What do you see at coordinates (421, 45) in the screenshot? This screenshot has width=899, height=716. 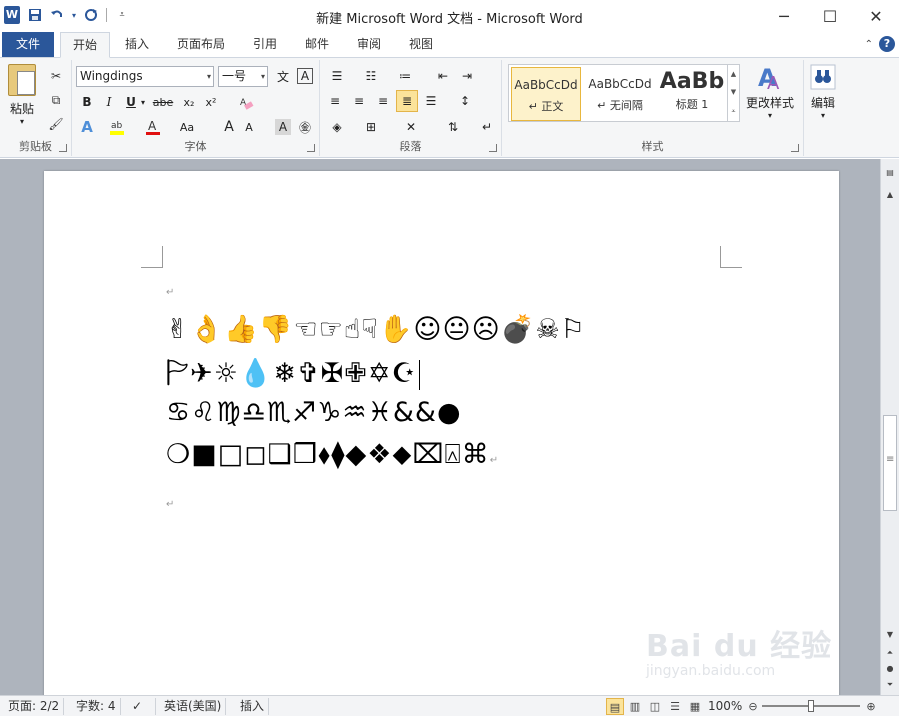 I see `tab-view: 视图` at bounding box center [421, 45].